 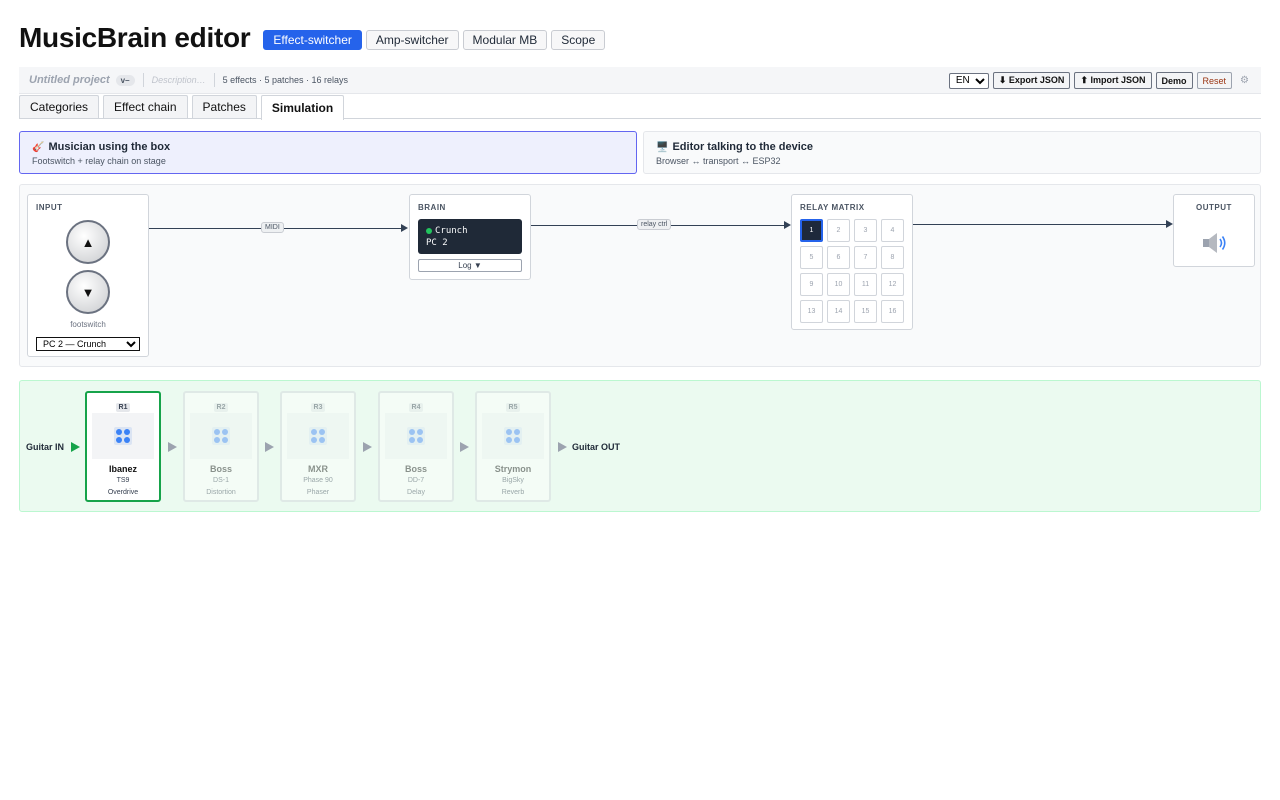 What do you see at coordinates (123, 492) in the screenshot?
I see `pedal-category: Overdrive` at bounding box center [123, 492].